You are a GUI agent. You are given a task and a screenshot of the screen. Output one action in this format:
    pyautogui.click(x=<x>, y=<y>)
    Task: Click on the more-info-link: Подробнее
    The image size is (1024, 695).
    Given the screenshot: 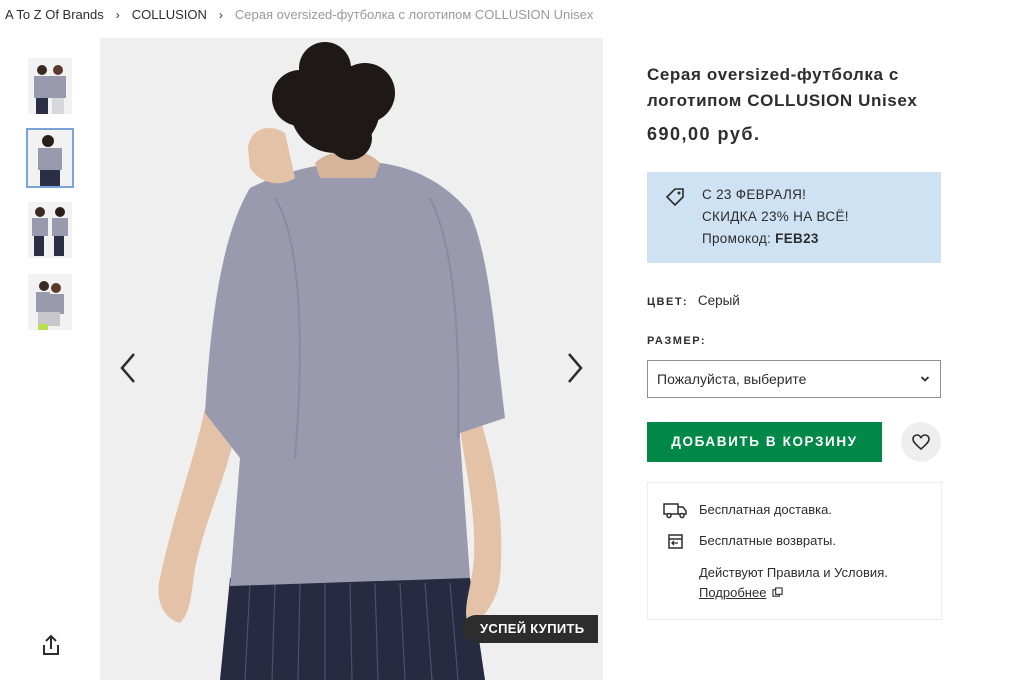 What is the action you would take?
    pyautogui.click(x=732, y=592)
    